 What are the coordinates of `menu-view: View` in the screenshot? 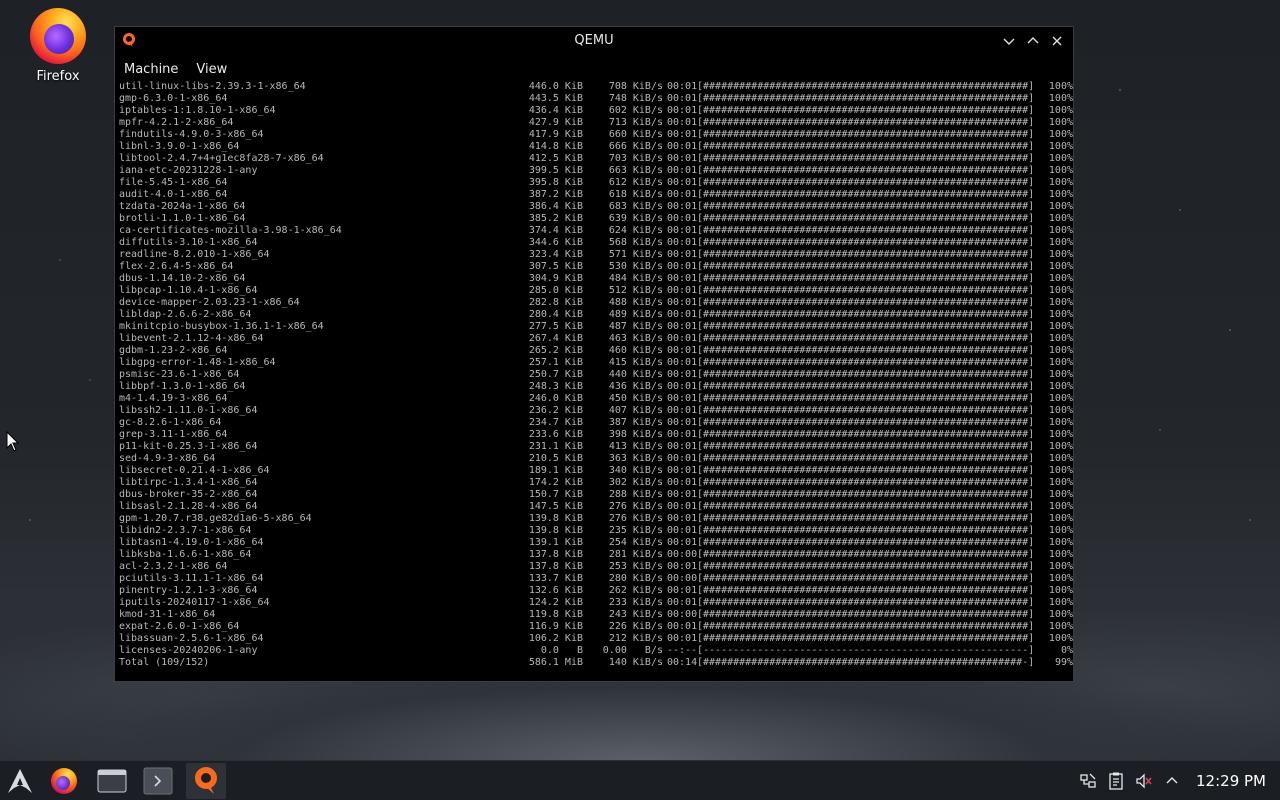 It's located at (211, 69).